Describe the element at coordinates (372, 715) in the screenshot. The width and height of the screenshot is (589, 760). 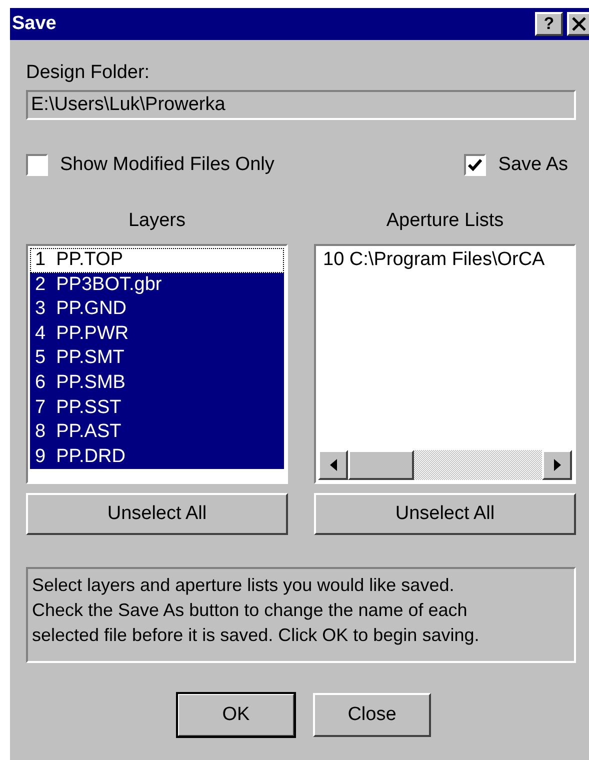
I see `dialog-button: Close` at that location.